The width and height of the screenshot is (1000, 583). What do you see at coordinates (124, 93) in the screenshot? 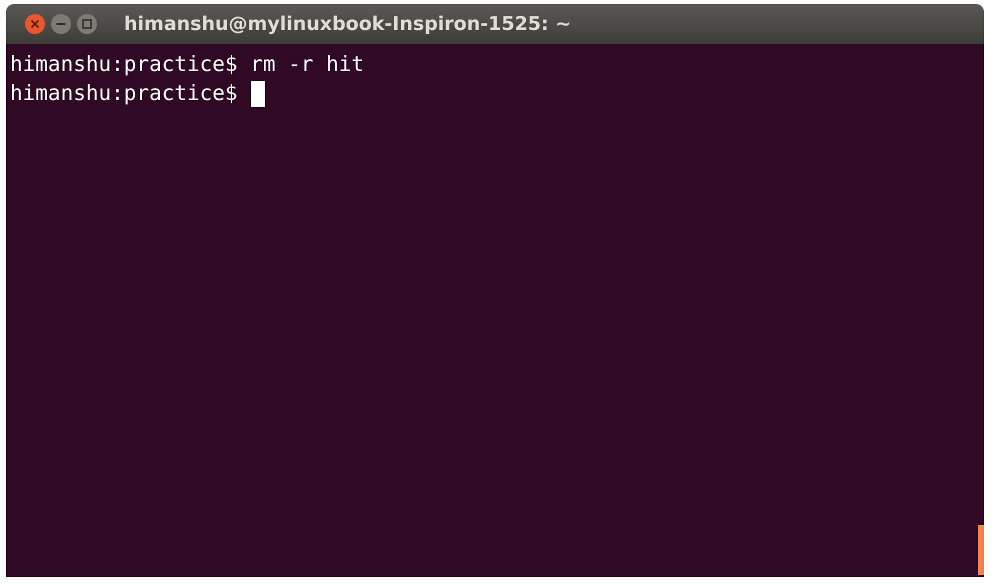
I see `terminal-line: himanshu:practice$` at bounding box center [124, 93].